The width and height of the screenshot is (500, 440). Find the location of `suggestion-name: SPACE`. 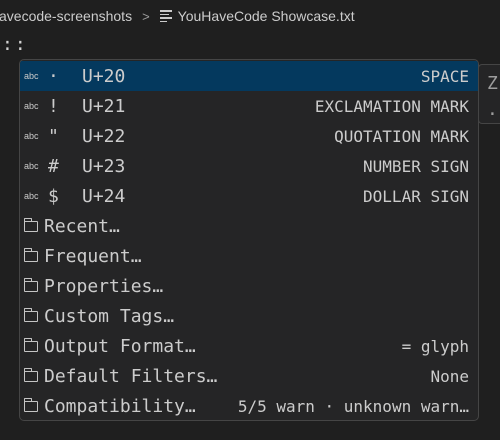

suggestion-name: SPACE is located at coordinates (444, 76).